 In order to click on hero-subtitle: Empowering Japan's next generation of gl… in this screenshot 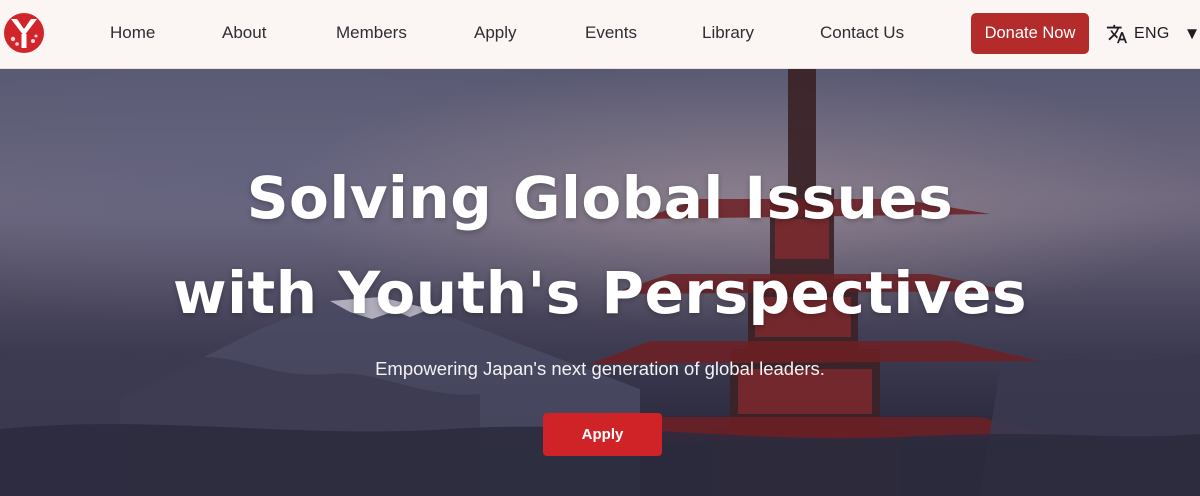, I will do `click(600, 368)`.